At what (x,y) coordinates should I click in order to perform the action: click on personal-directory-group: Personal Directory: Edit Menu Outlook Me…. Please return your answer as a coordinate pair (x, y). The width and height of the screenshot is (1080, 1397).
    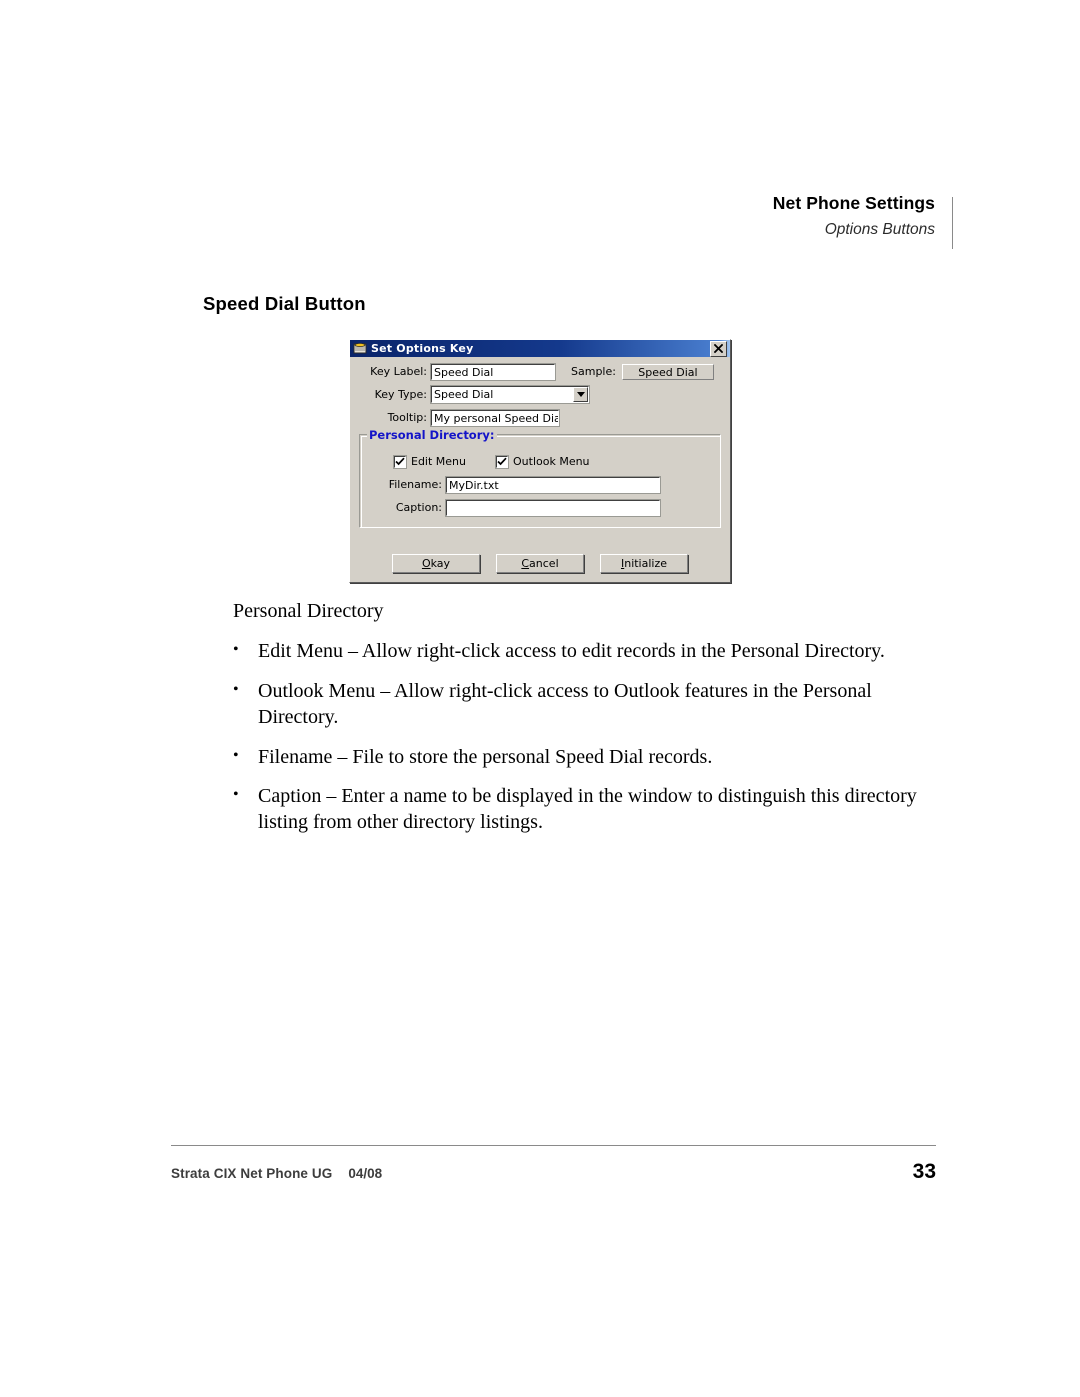
    Looking at the image, I should click on (540, 478).